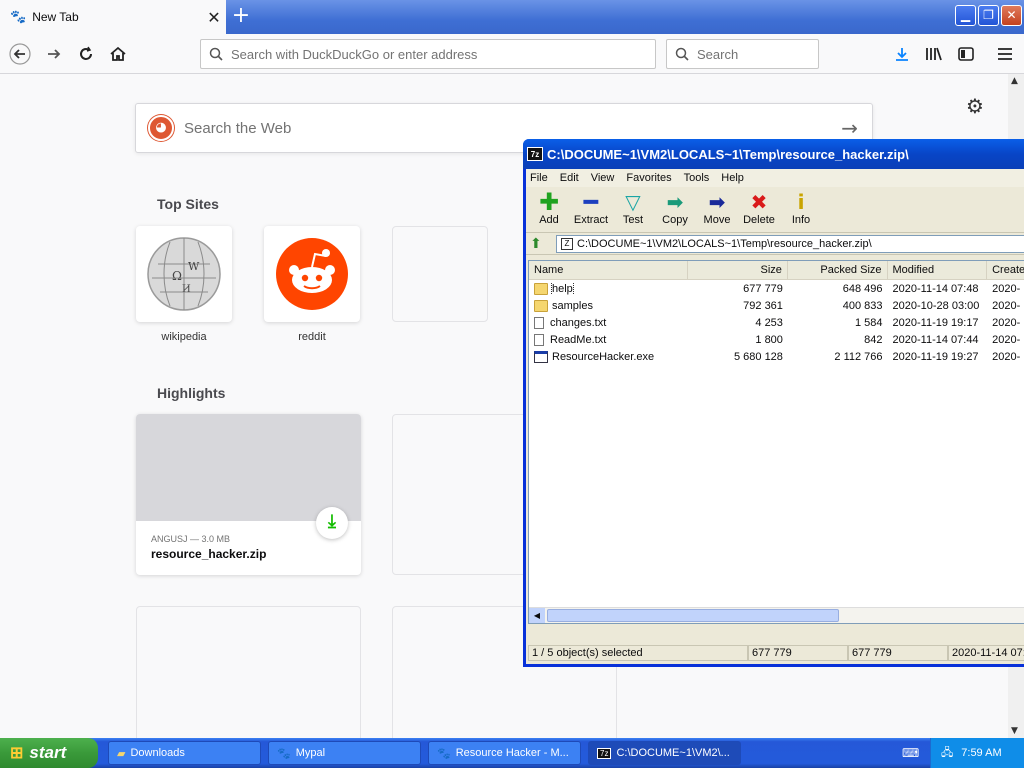  I want to click on forward-button, so click(54, 54).